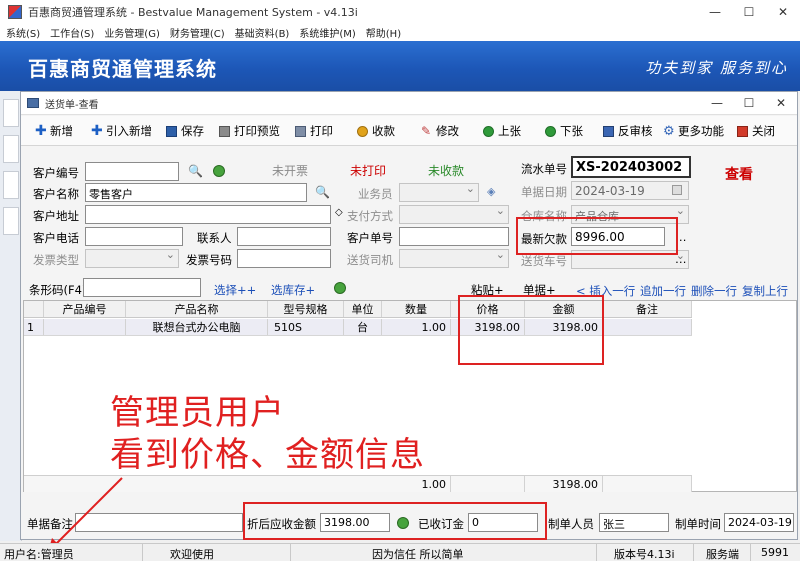 This screenshot has width=800, height=561. I want to click on pay-method-select, so click(454, 214).